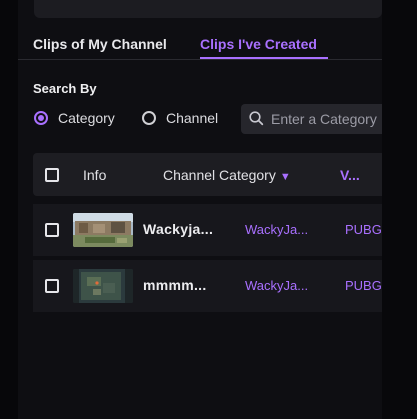 The image size is (417, 419). Describe the element at coordinates (192, 118) in the screenshot. I see `channel-radio-label: Channel` at that location.